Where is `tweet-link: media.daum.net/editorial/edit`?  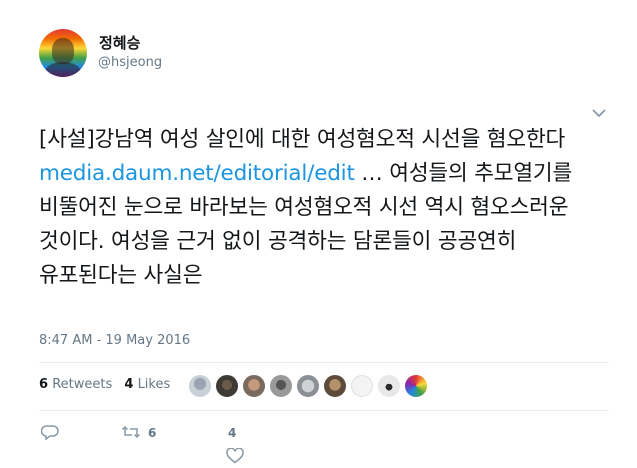 tweet-link: media.daum.net/editorial/edit is located at coordinates (197, 173).